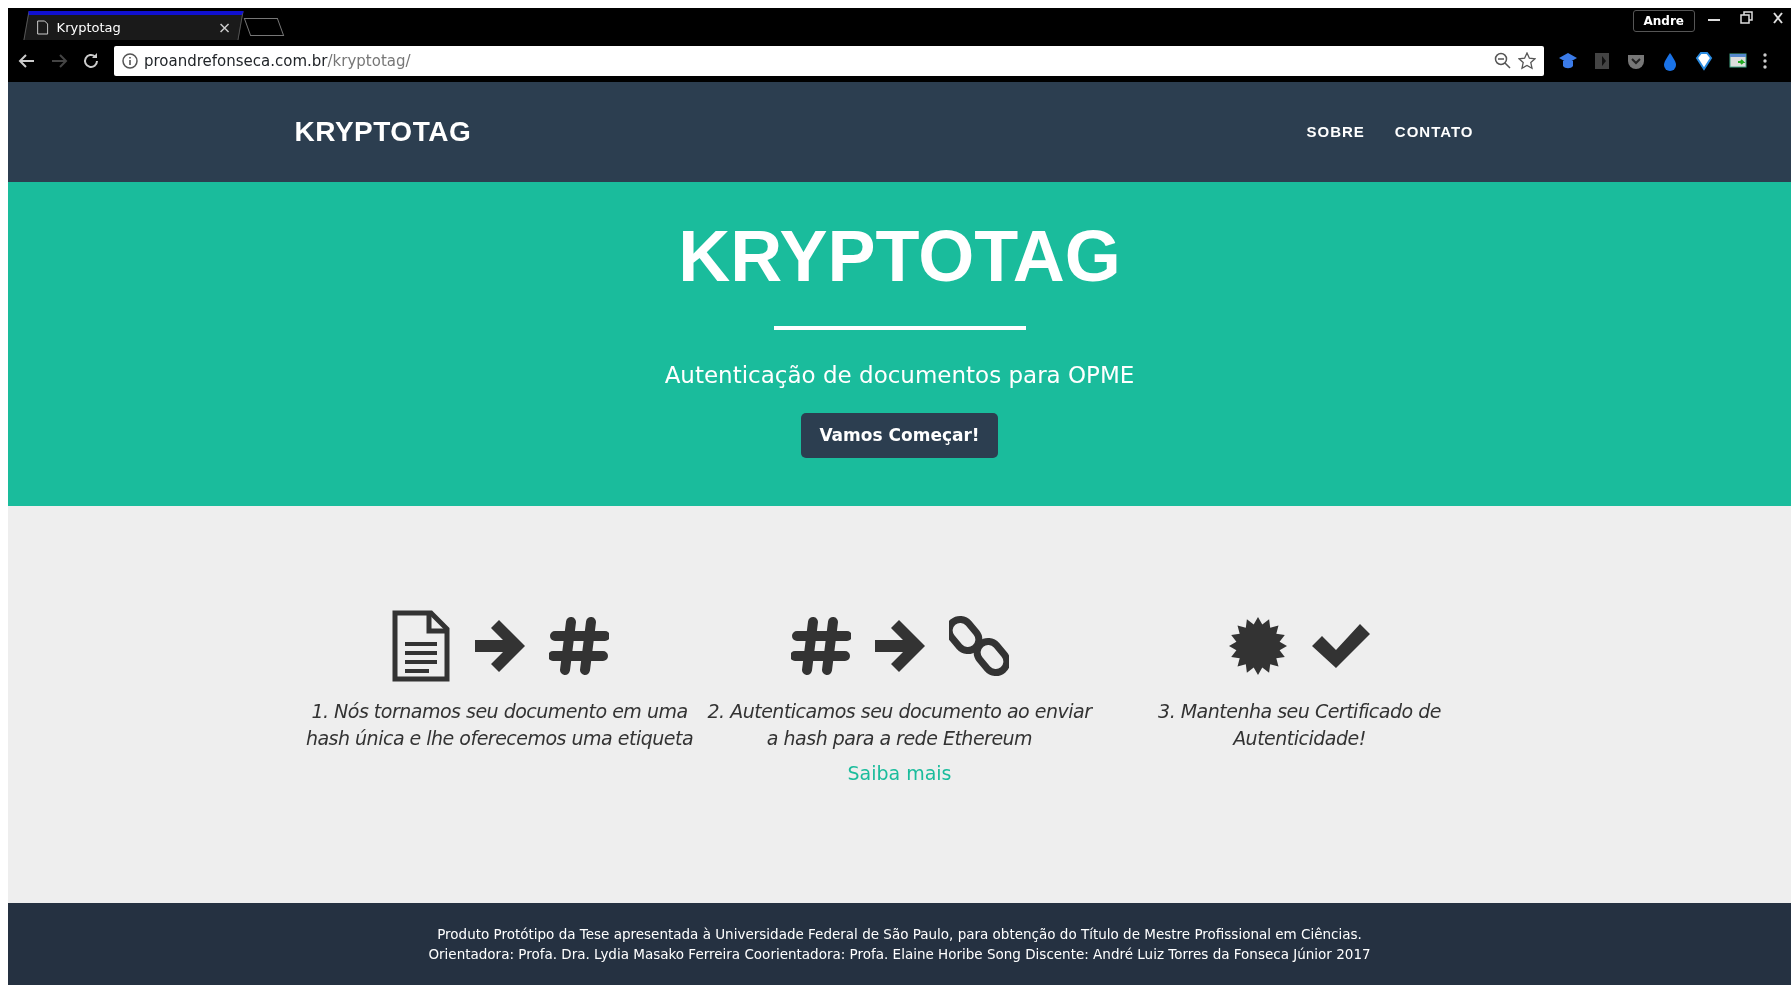 The width and height of the screenshot is (1791, 985). Describe the element at coordinates (27, 61) in the screenshot. I see `back-icon` at that location.